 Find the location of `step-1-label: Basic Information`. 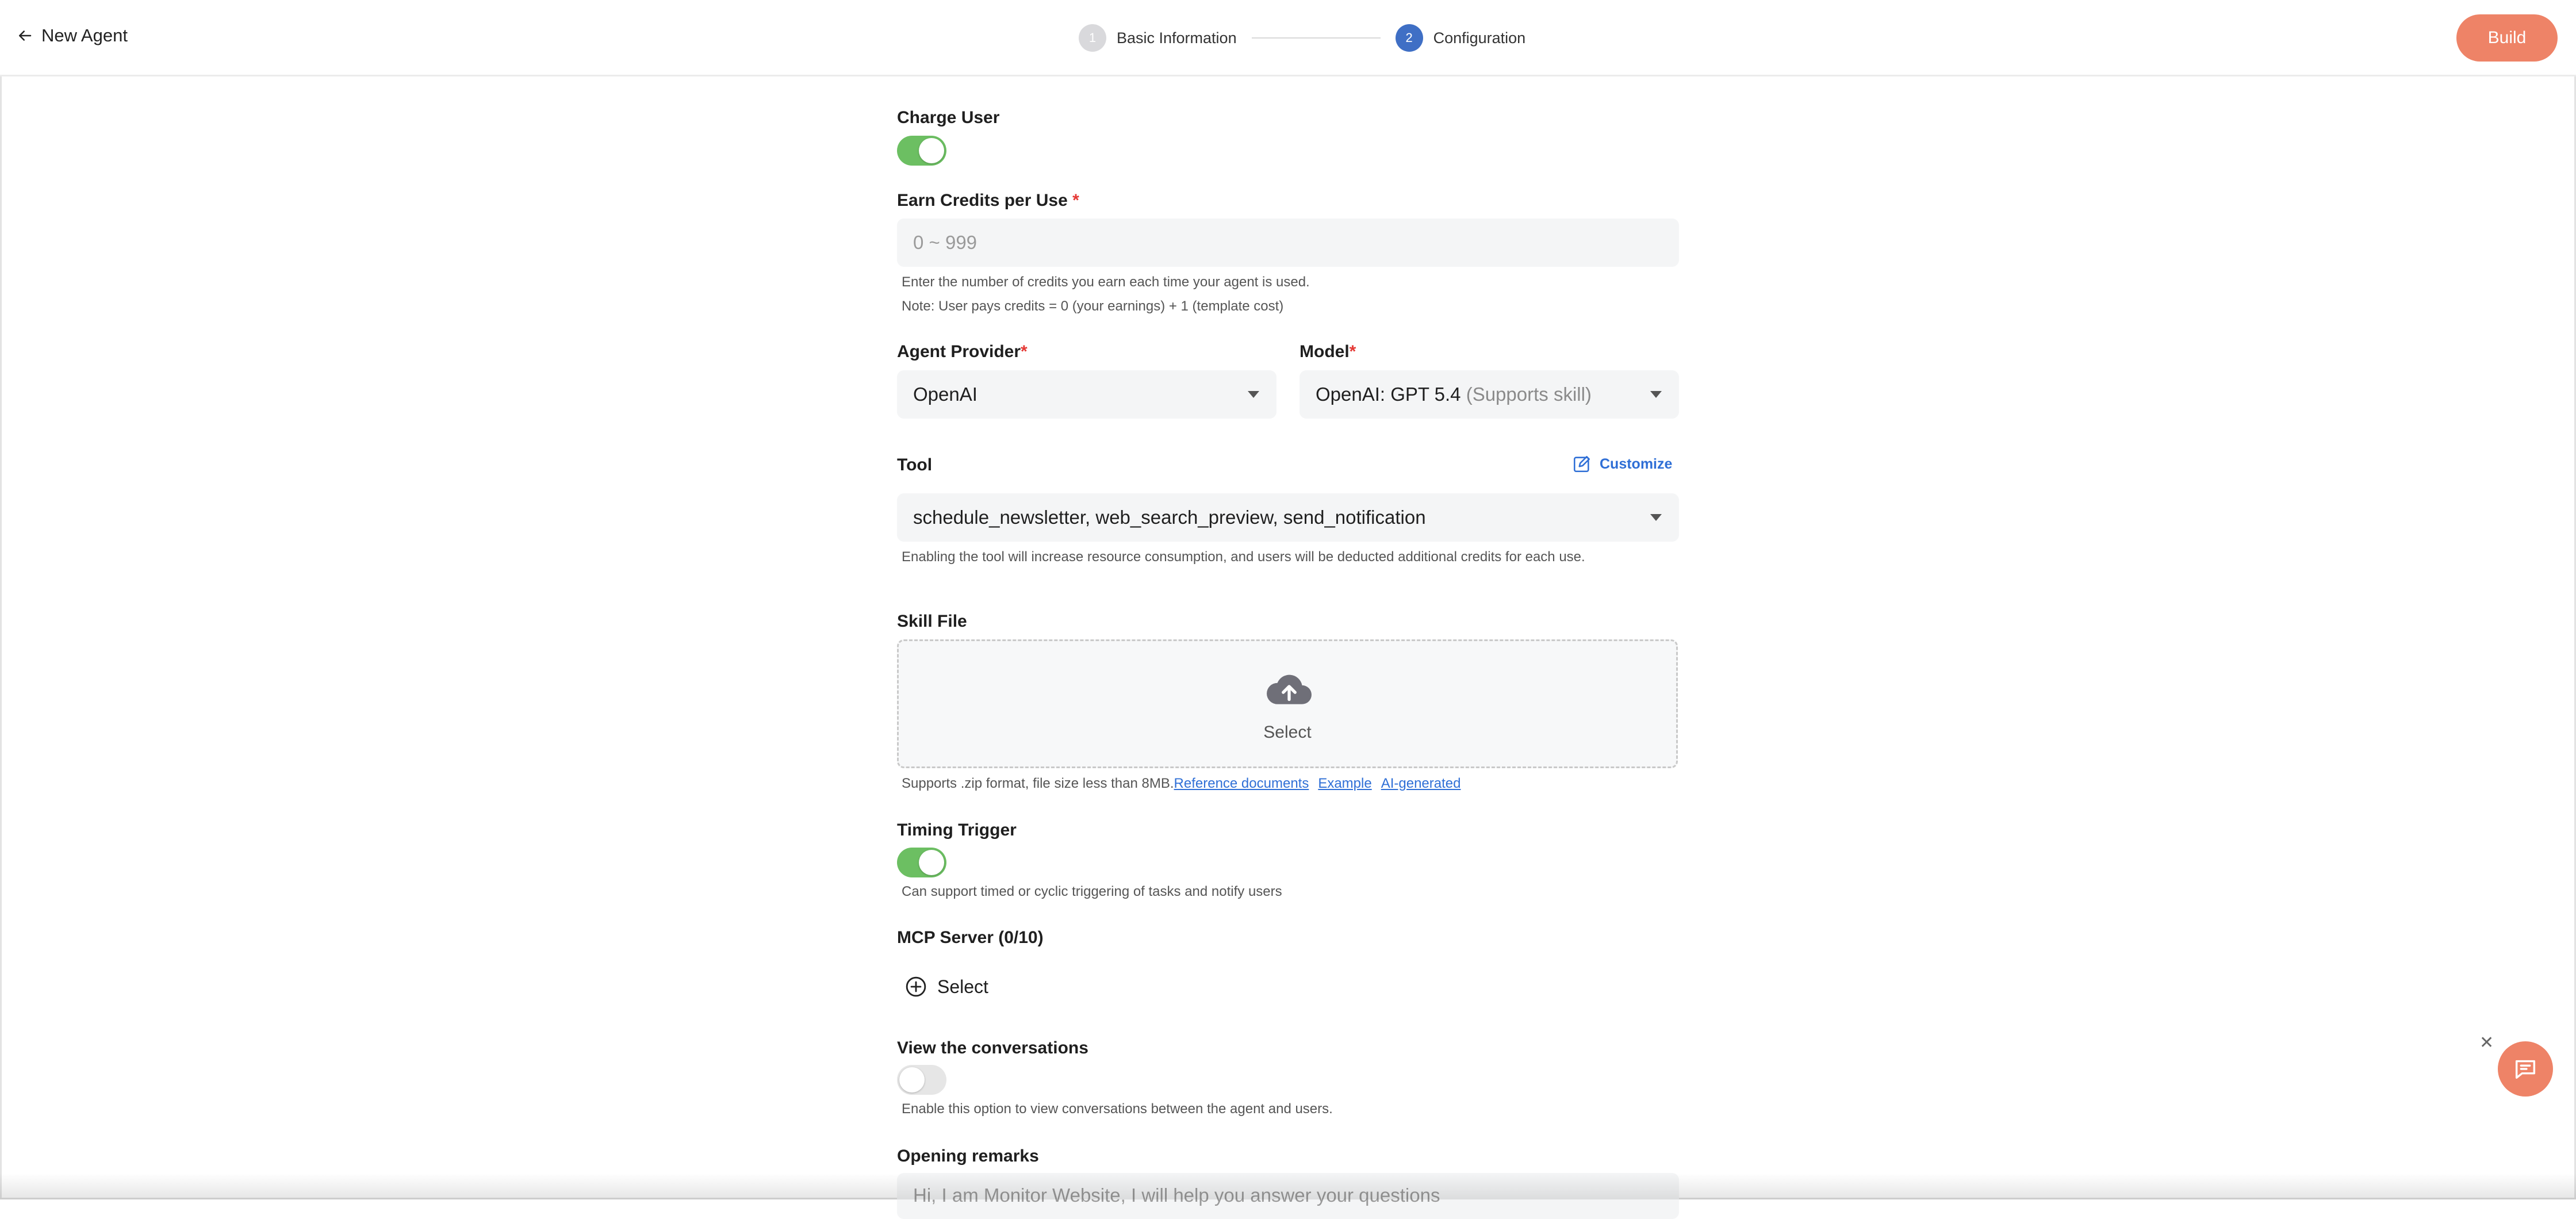

step-1-label: Basic Information is located at coordinates (1177, 38).